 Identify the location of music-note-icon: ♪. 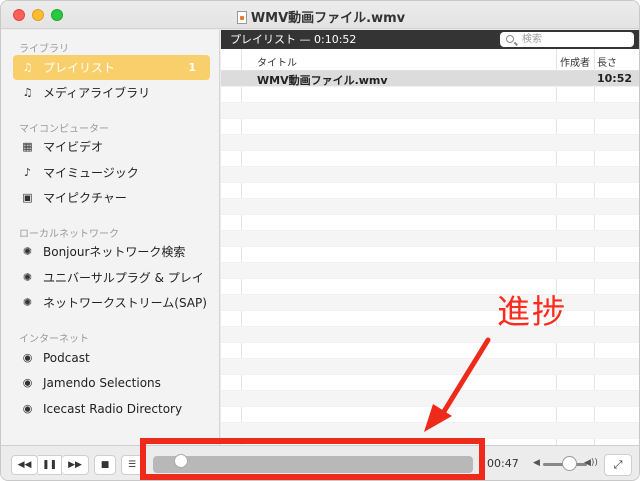
(27, 172).